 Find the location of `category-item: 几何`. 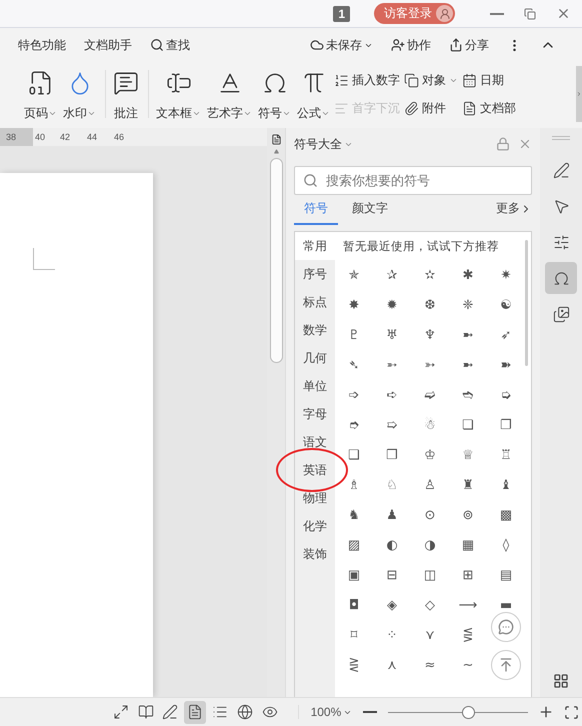

category-item: 几何 is located at coordinates (315, 358).